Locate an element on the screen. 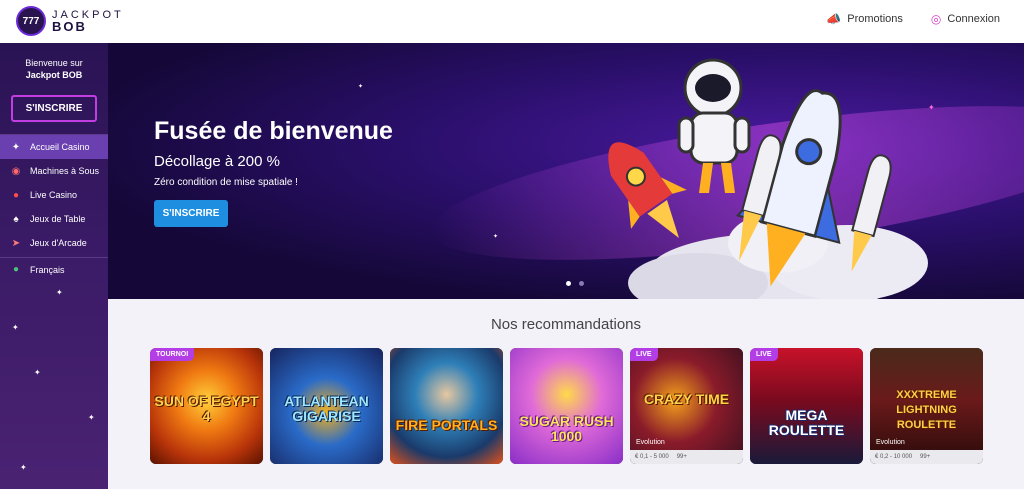 This screenshot has width=1024, height=489. connexion-label: Connexion is located at coordinates (973, 19).